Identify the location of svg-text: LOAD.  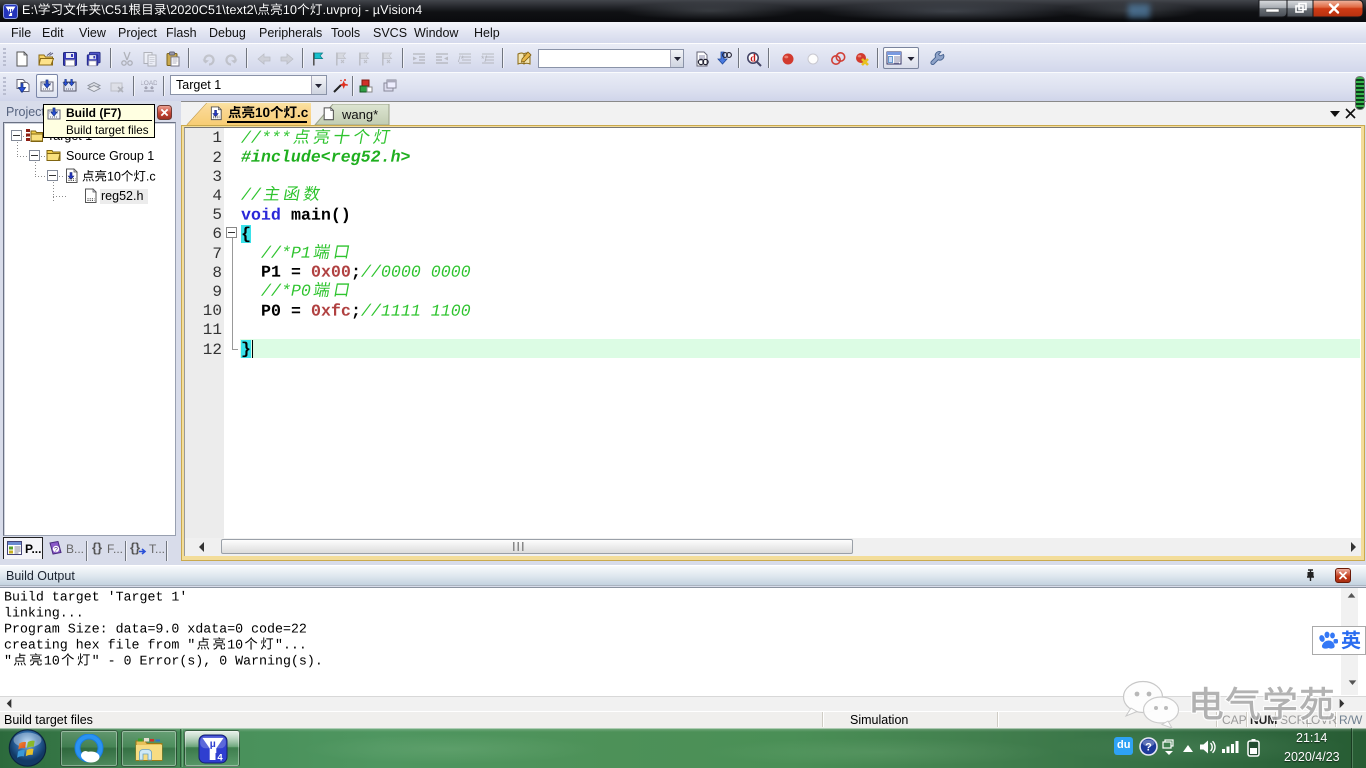
(149, 83).